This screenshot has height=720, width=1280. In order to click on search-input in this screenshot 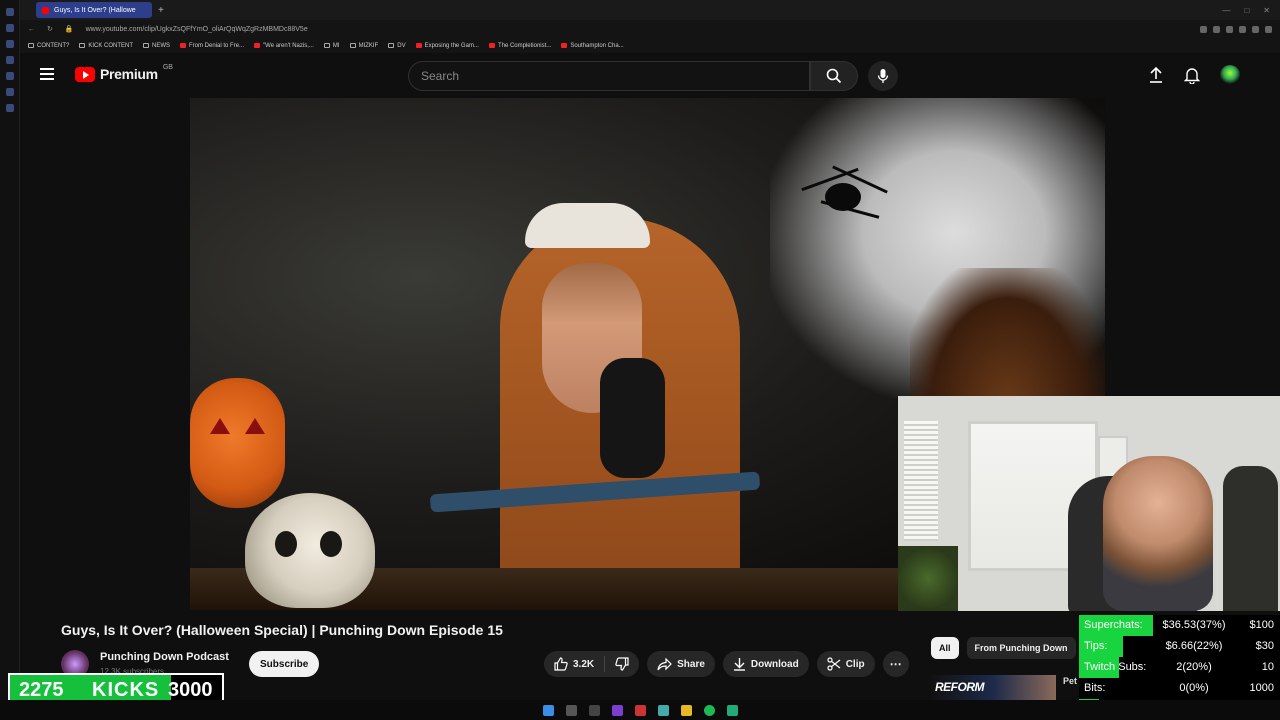, I will do `click(615, 76)`.